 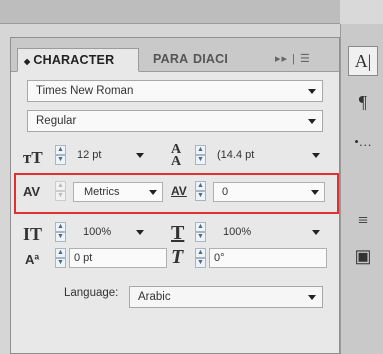 I want to click on baseline-shift-icon: Aª, so click(x=32, y=259).